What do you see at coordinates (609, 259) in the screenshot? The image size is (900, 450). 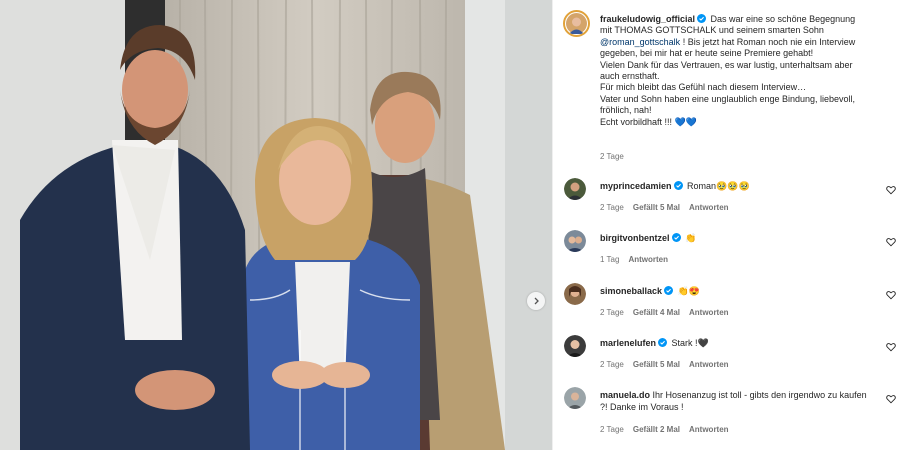 I see `comment-time: 1 Tag` at bounding box center [609, 259].